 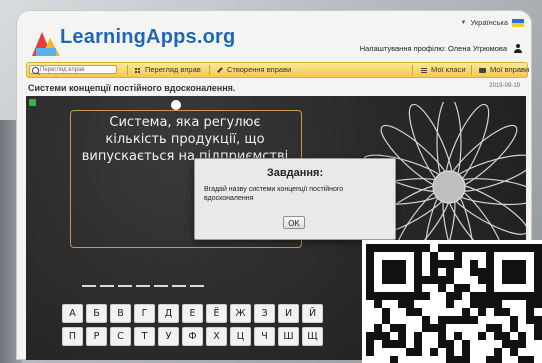 I want to click on grid-icon, so click(x=138, y=70).